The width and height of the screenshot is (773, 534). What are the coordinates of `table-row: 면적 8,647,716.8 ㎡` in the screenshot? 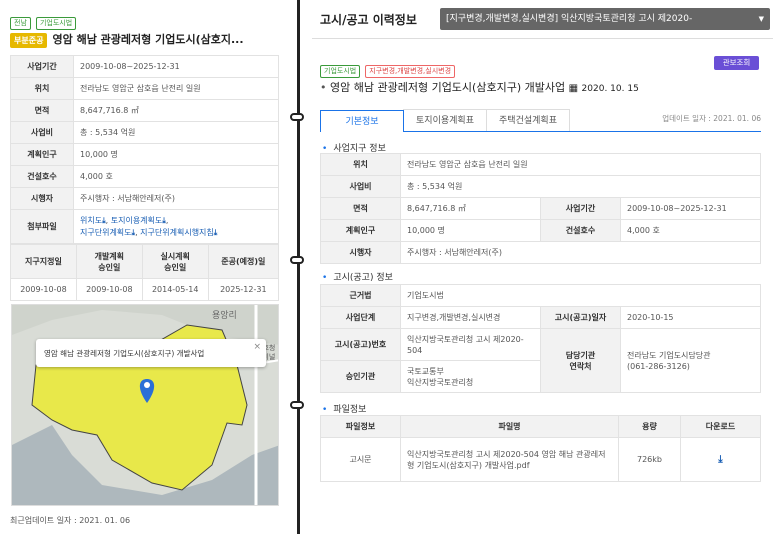 It's located at (144, 110).